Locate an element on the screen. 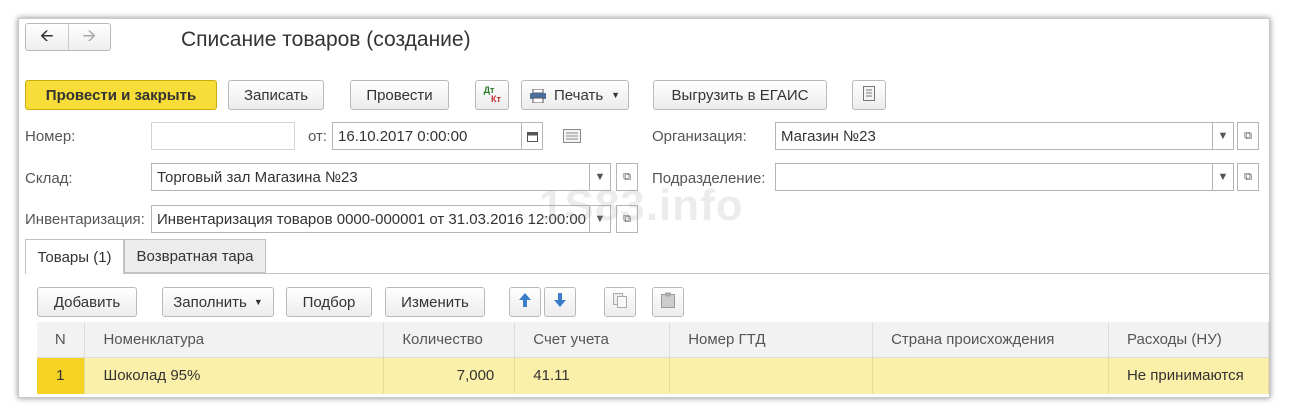  date-field: 16.10.2017 0:00:00 is located at coordinates (427, 136).